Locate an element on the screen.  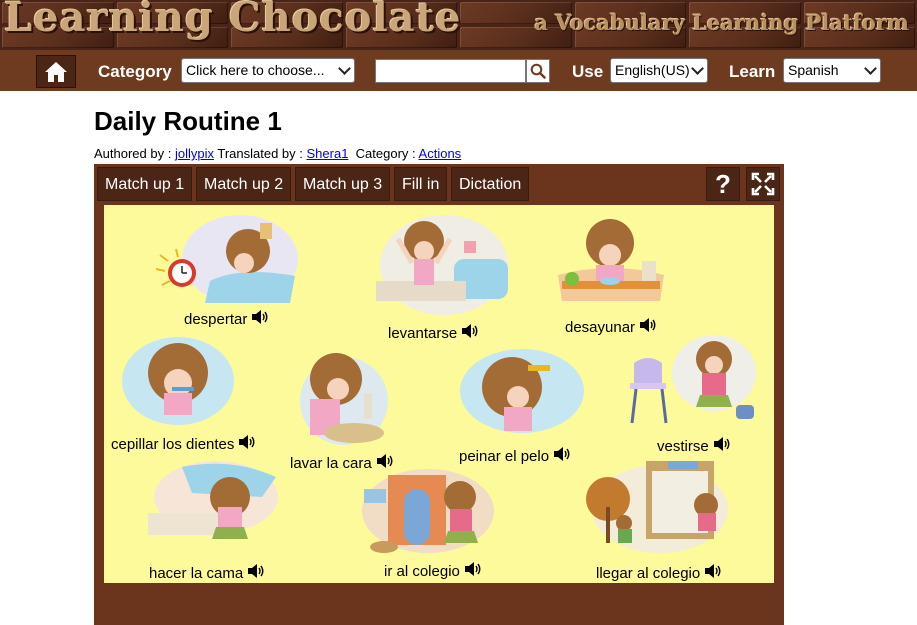
word-cepillar-los-dientes: cepillar los dientes is located at coordinates (183, 444).